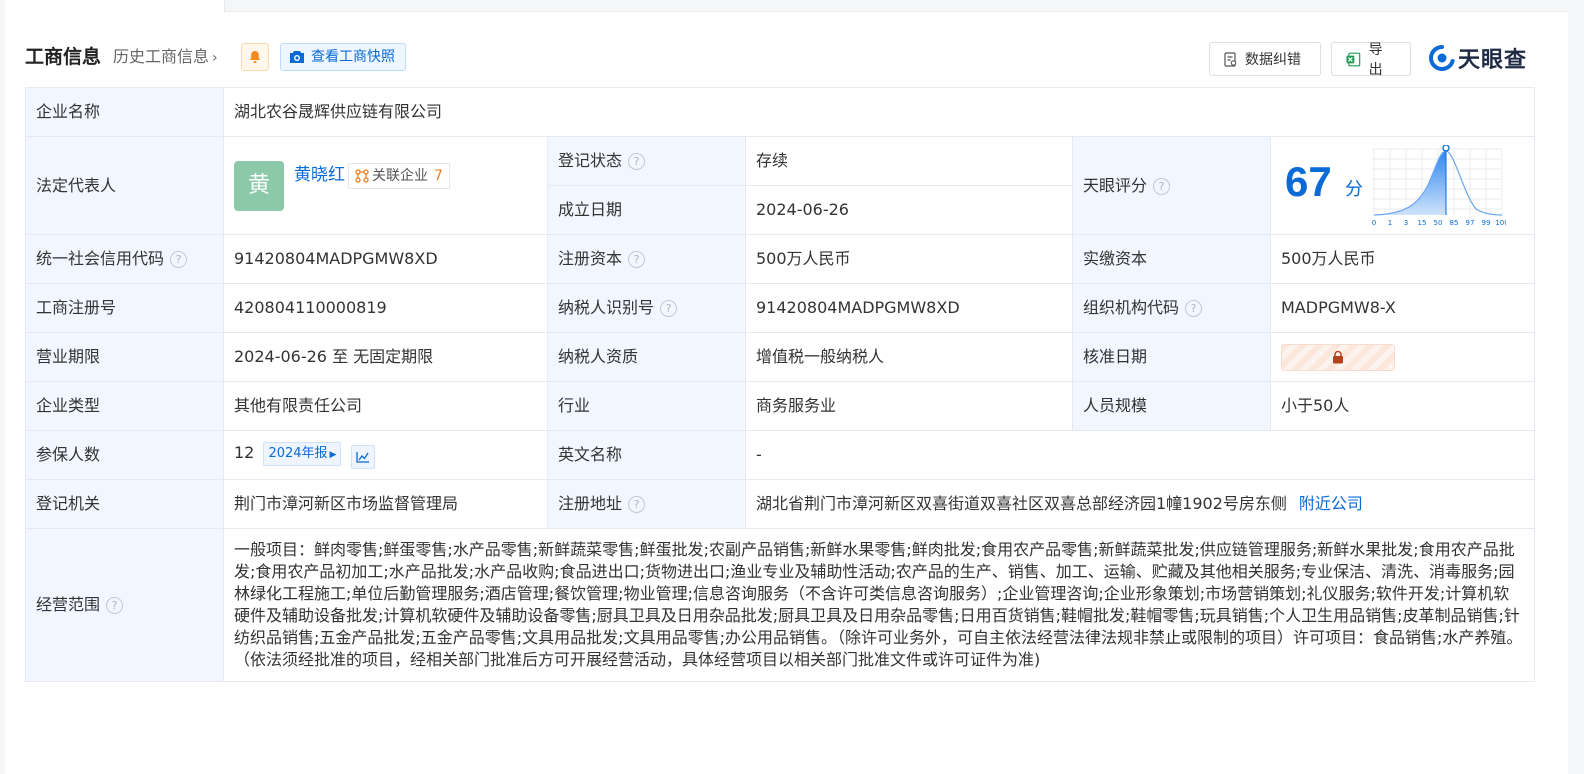 The image size is (1584, 774). I want to click on insured-count: 12, so click(244, 452).